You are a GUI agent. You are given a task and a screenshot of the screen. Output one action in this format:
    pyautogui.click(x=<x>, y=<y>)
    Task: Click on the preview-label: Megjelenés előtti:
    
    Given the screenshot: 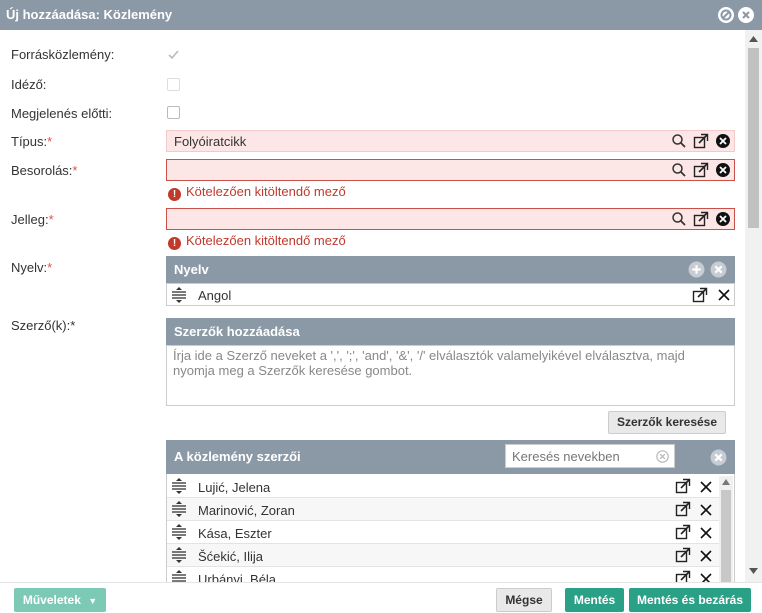 What is the action you would take?
    pyautogui.click(x=62, y=113)
    